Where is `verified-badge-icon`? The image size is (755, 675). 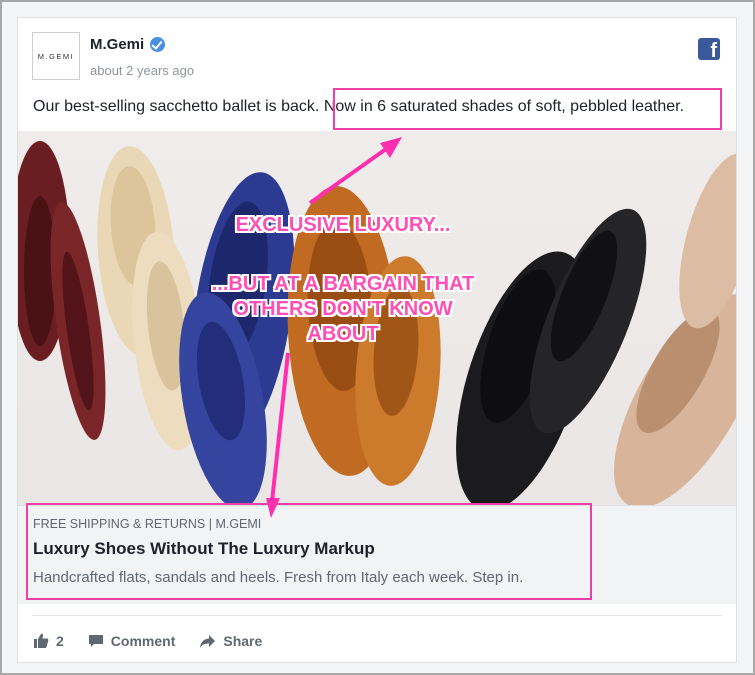
verified-badge-icon is located at coordinates (158, 44).